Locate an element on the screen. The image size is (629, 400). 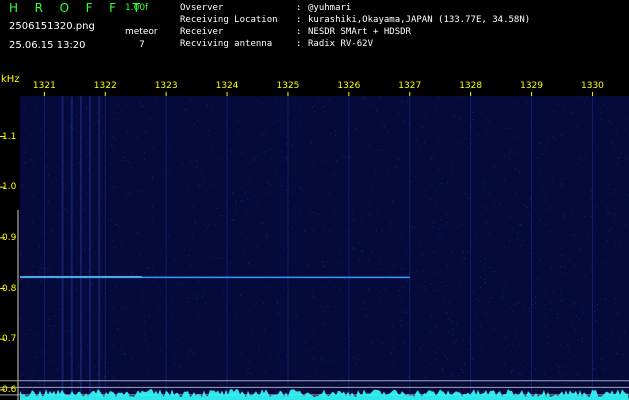
x-tick-label: 1328 is located at coordinates (471, 86).